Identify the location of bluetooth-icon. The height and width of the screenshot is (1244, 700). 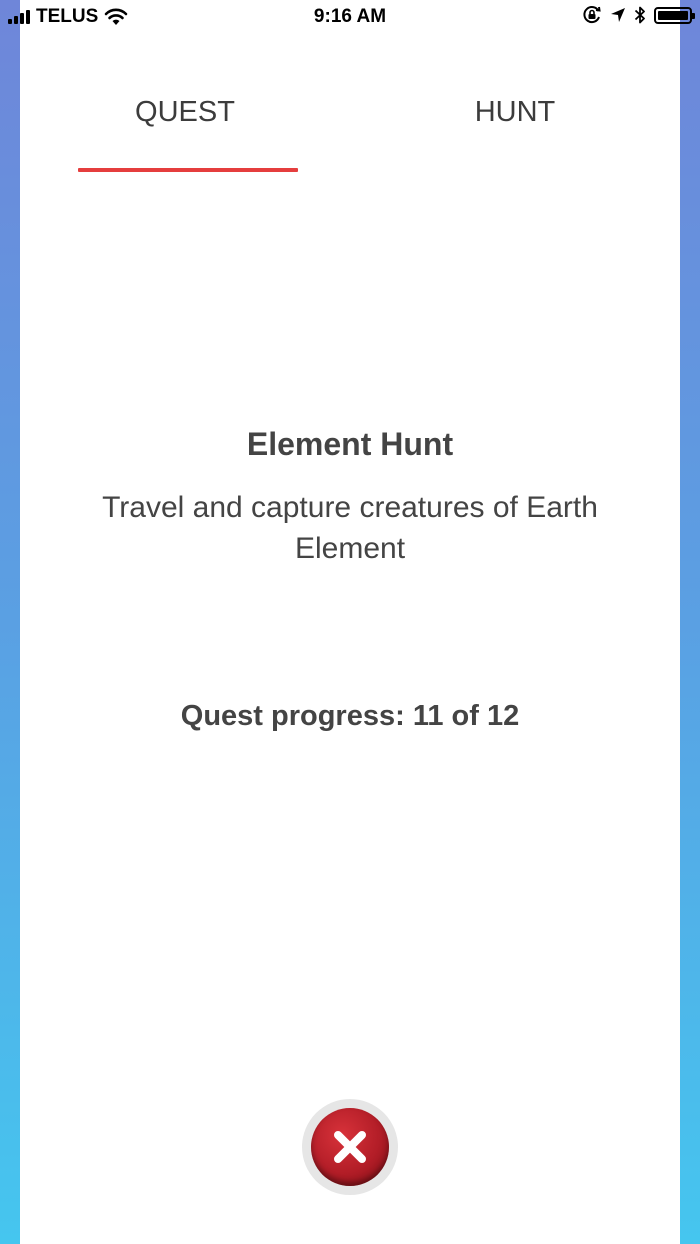
(639, 15).